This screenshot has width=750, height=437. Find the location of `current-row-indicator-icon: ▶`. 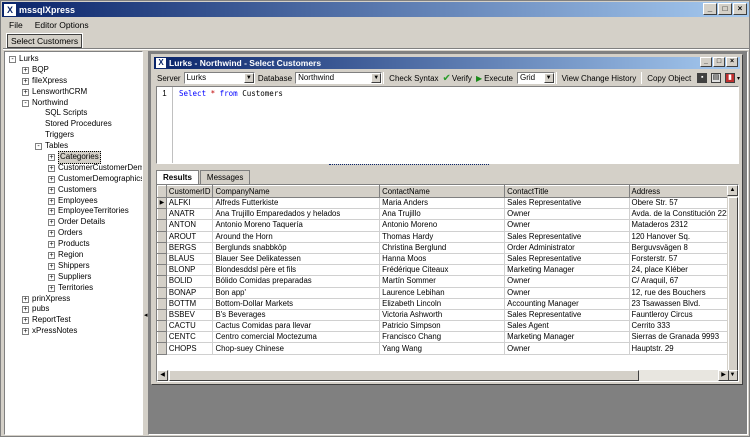

current-row-indicator-icon: ▶ is located at coordinates (162, 203).